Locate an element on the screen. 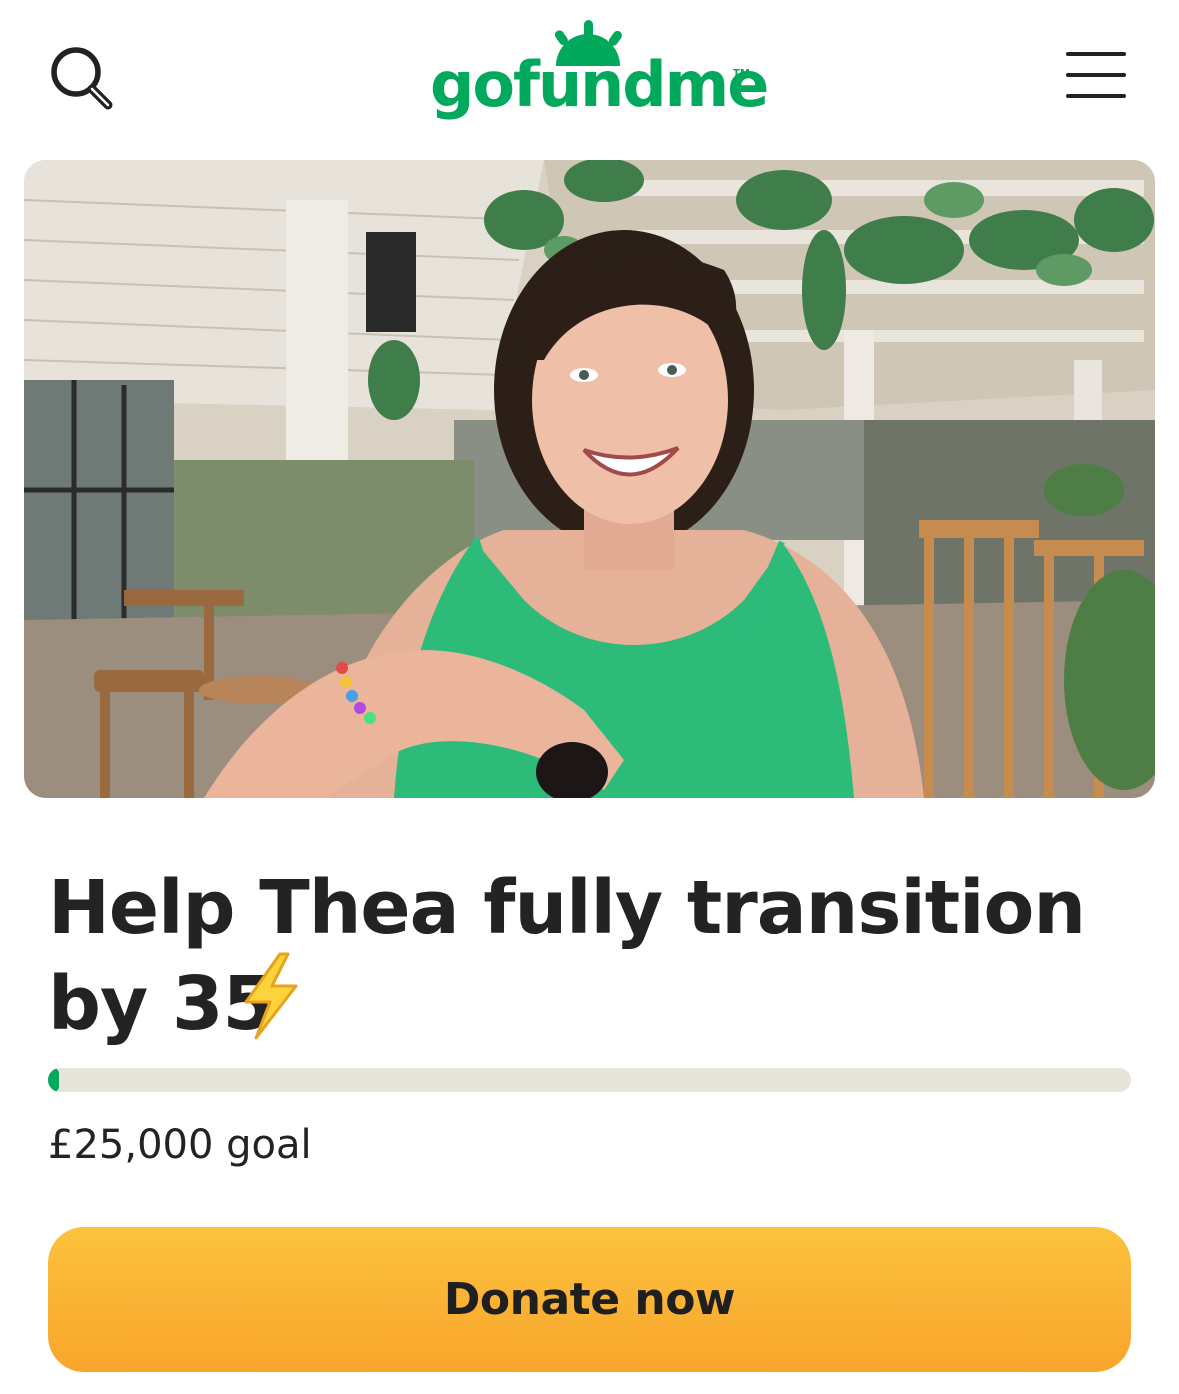 The image size is (1179, 1394). search-icon is located at coordinates (82, 78).